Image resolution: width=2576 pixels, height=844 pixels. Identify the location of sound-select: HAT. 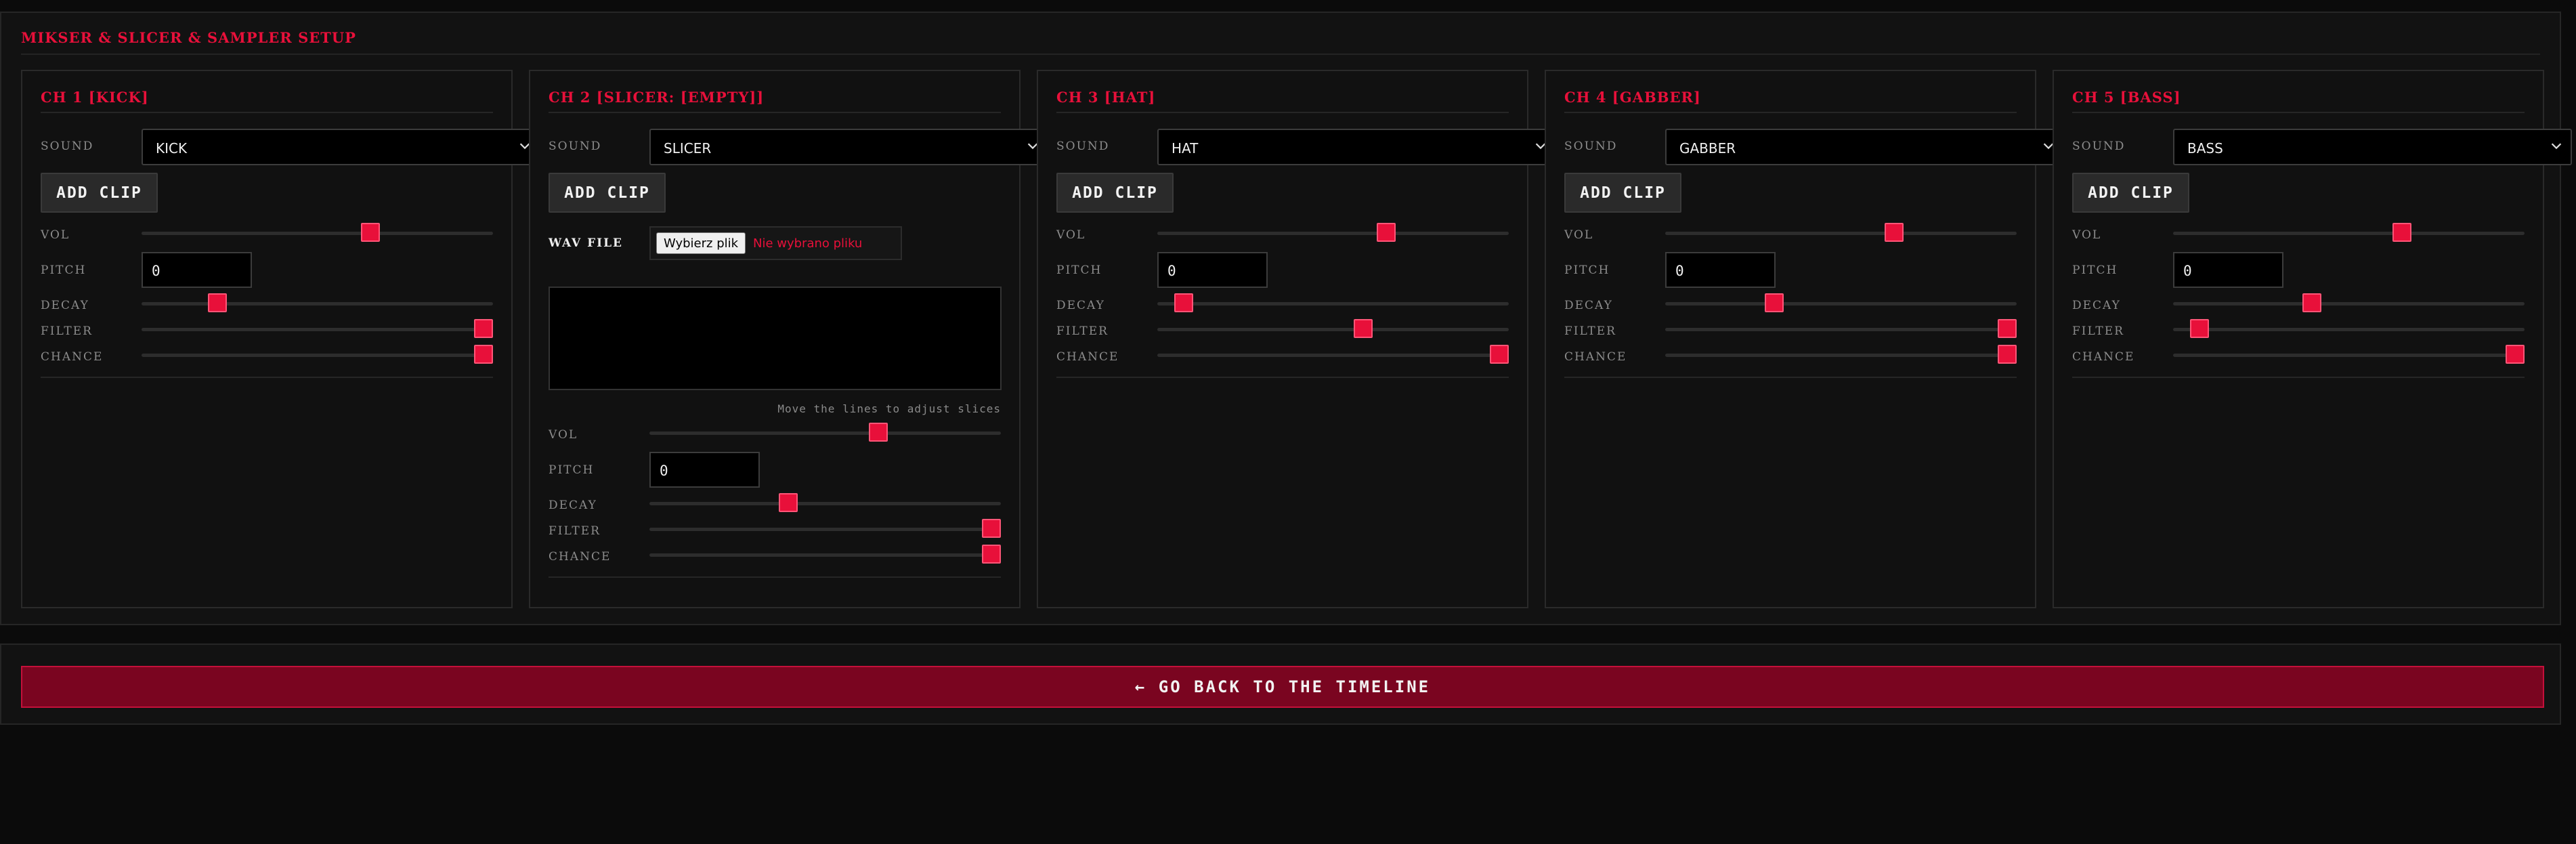
(1356, 147).